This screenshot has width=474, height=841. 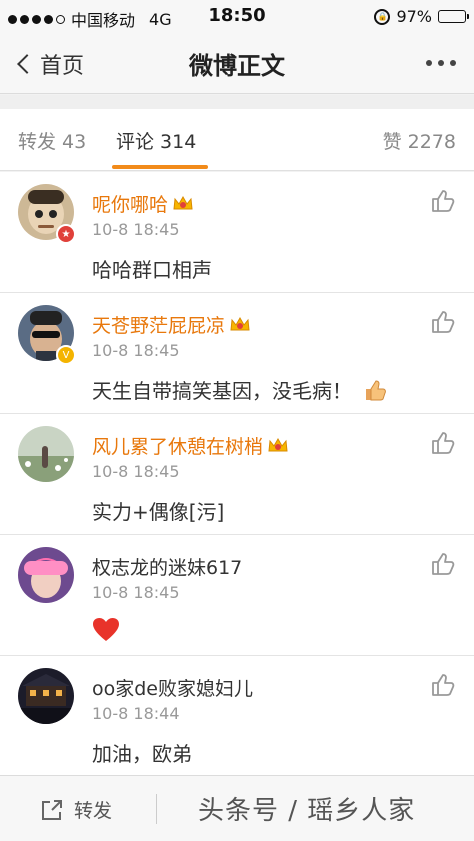 I want to click on tab-bar: 转发 43 评论 314 赞 2278, so click(x=237, y=140).